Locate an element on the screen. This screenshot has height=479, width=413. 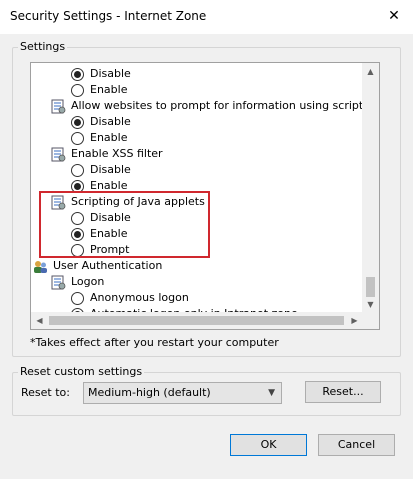
setting-option: Anonymous logon is located at coordinates (130, 298).